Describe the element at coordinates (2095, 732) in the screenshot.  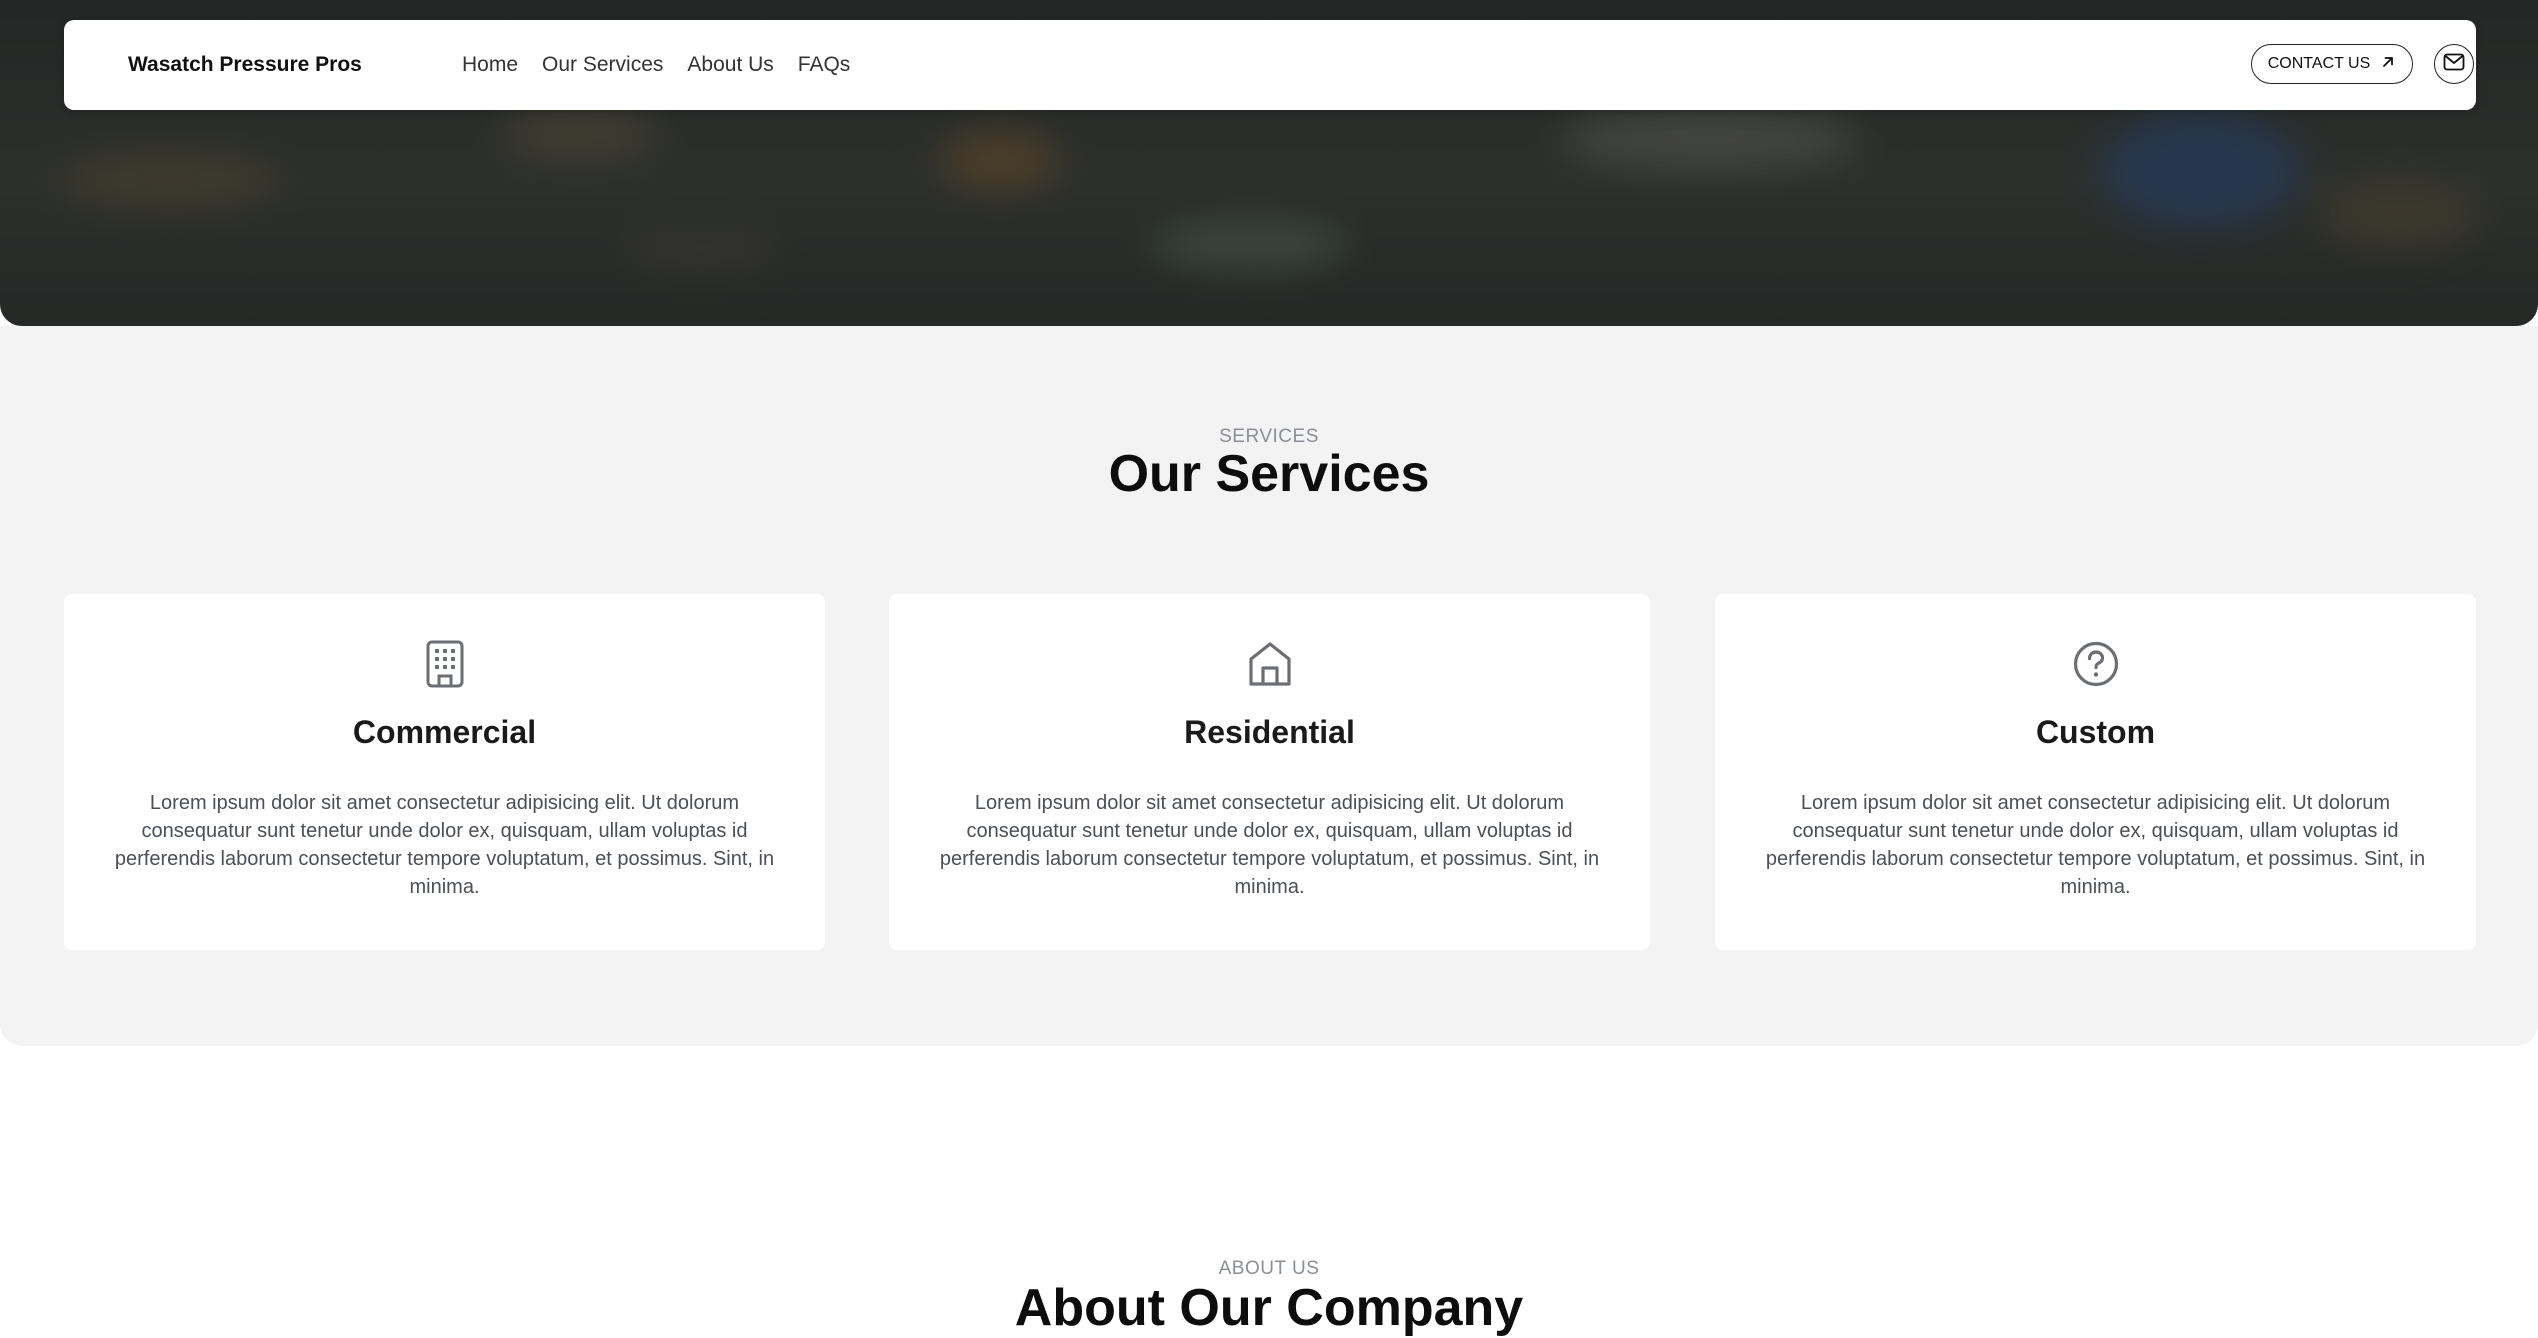
I see `service-title-custom: Custom` at that location.